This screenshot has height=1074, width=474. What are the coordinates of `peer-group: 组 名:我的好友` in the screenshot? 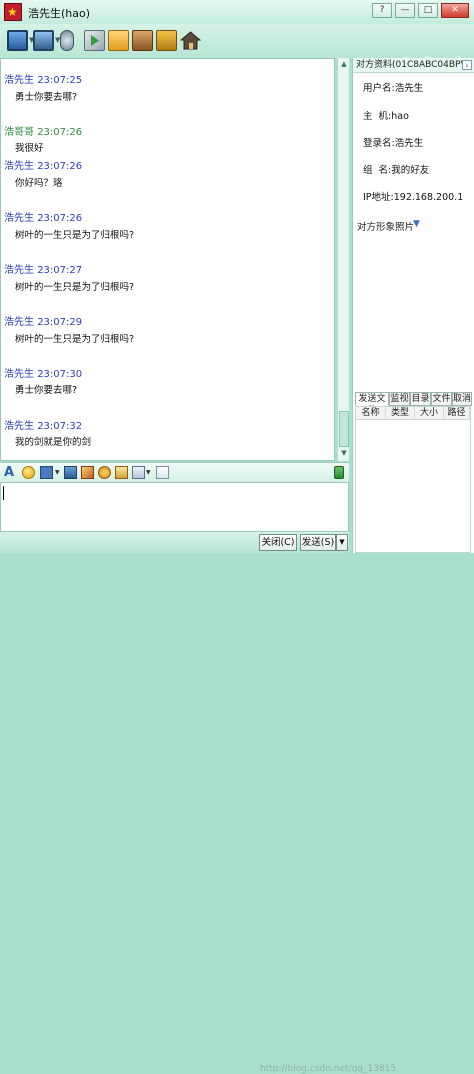 It's located at (396, 169).